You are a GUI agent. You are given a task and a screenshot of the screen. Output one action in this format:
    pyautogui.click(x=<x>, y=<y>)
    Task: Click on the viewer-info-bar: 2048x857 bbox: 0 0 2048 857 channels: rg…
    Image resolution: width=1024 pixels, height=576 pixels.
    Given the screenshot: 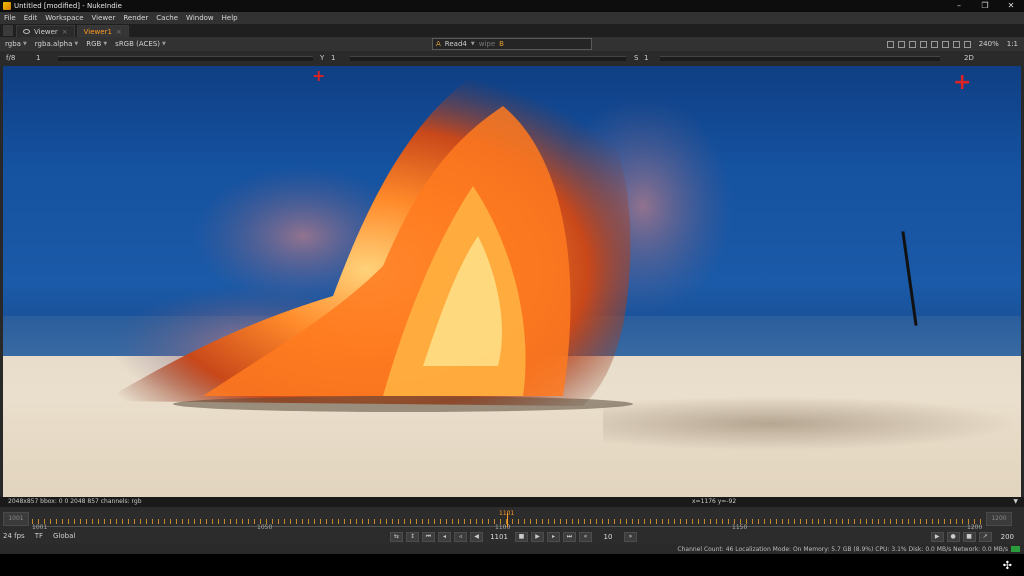 What is the action you would take?
    pyautogui.click(x=512, y=502)
    